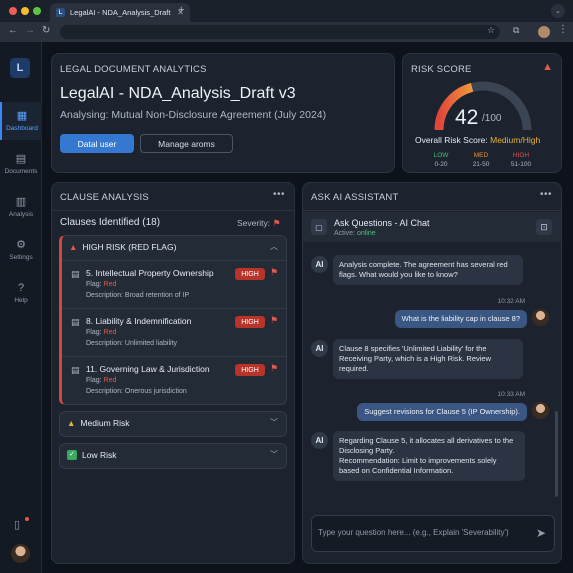 Image resolution: width=573 pixels, height=573 pixels. I want to click on maximize-window-button, so click(37, 11).